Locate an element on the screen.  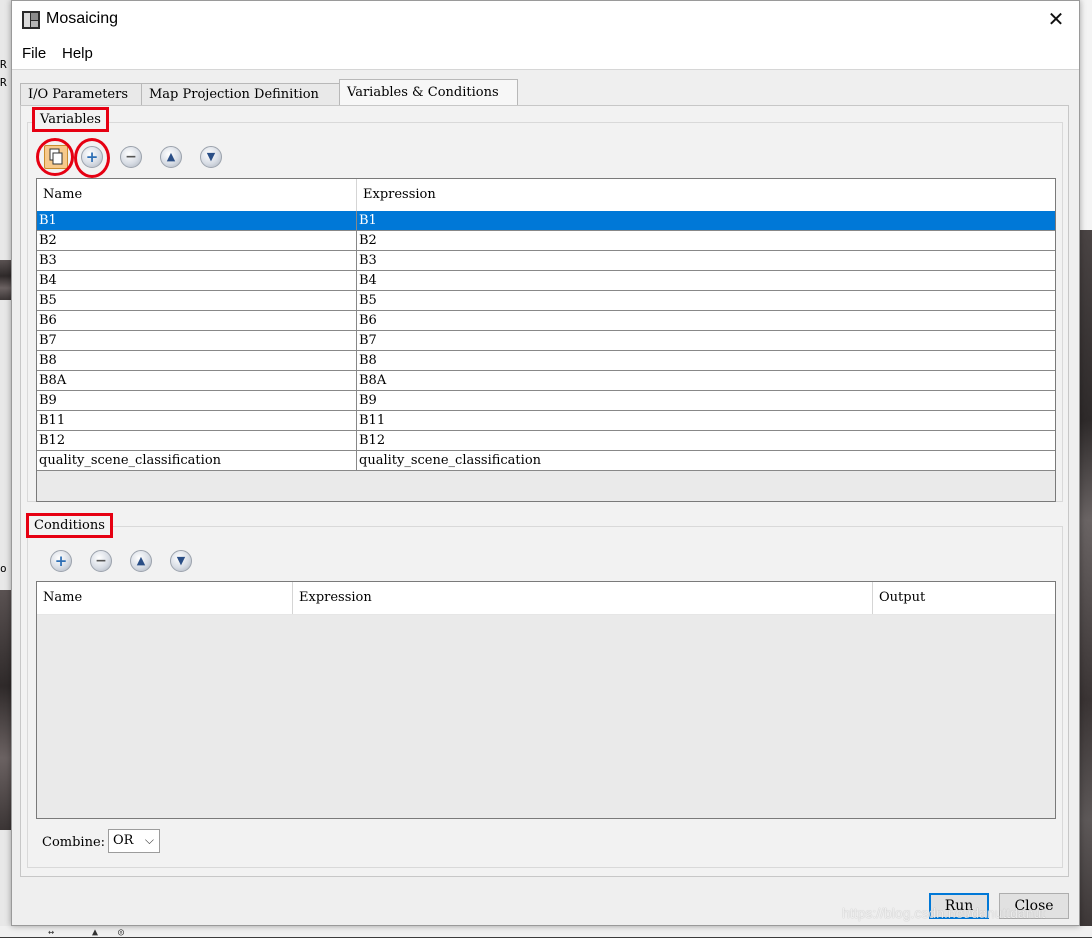
add-condition-button: + is located at coordinates (61, 561).